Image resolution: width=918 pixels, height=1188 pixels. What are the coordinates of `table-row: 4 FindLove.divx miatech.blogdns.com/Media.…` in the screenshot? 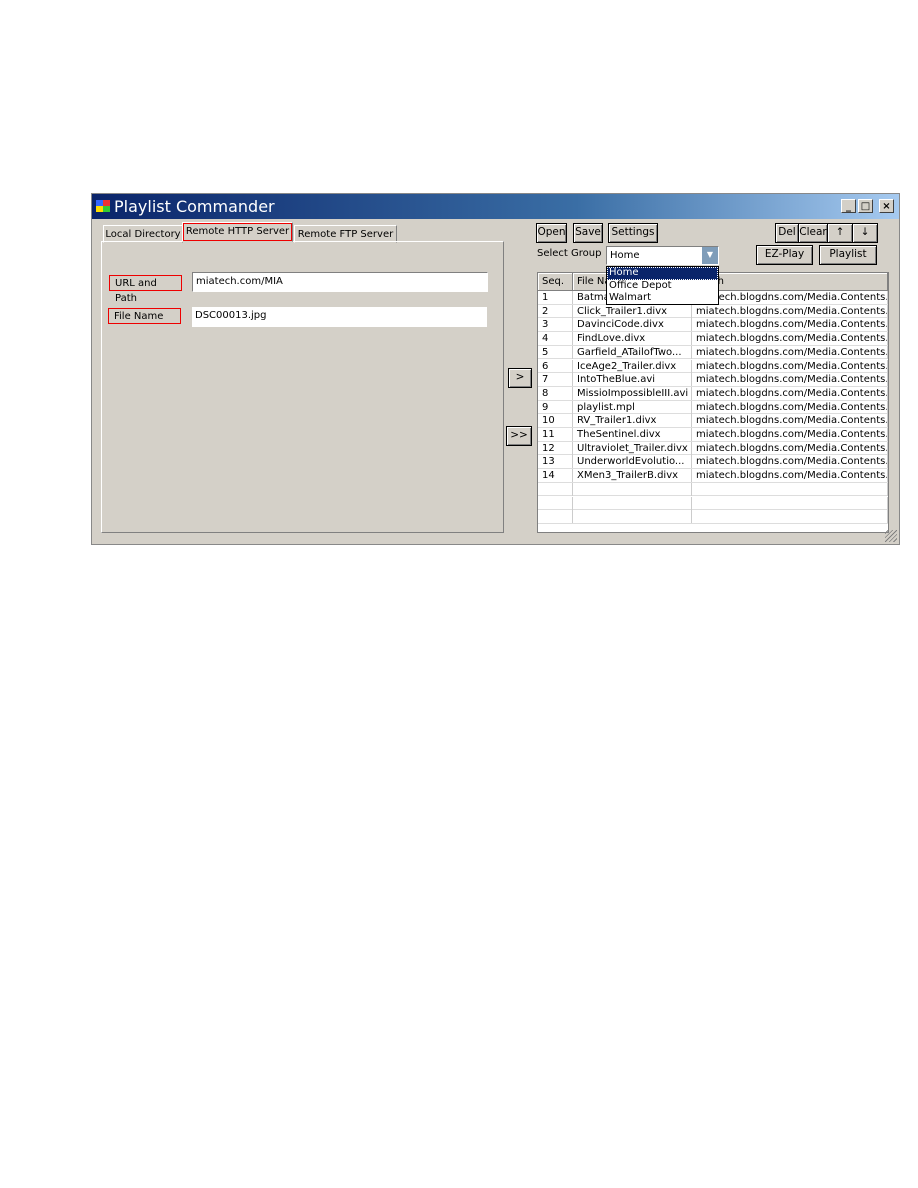 It's located at (713, 339).